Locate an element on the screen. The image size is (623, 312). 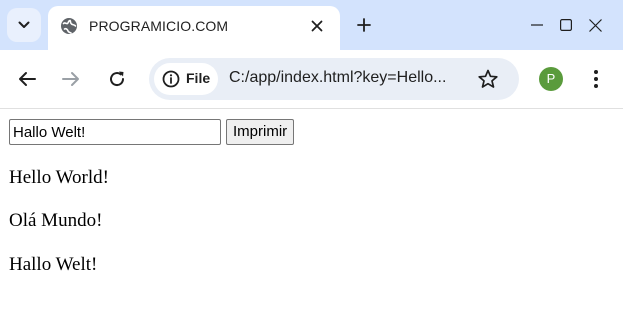
reload-button is located at coordinates (117, 79).